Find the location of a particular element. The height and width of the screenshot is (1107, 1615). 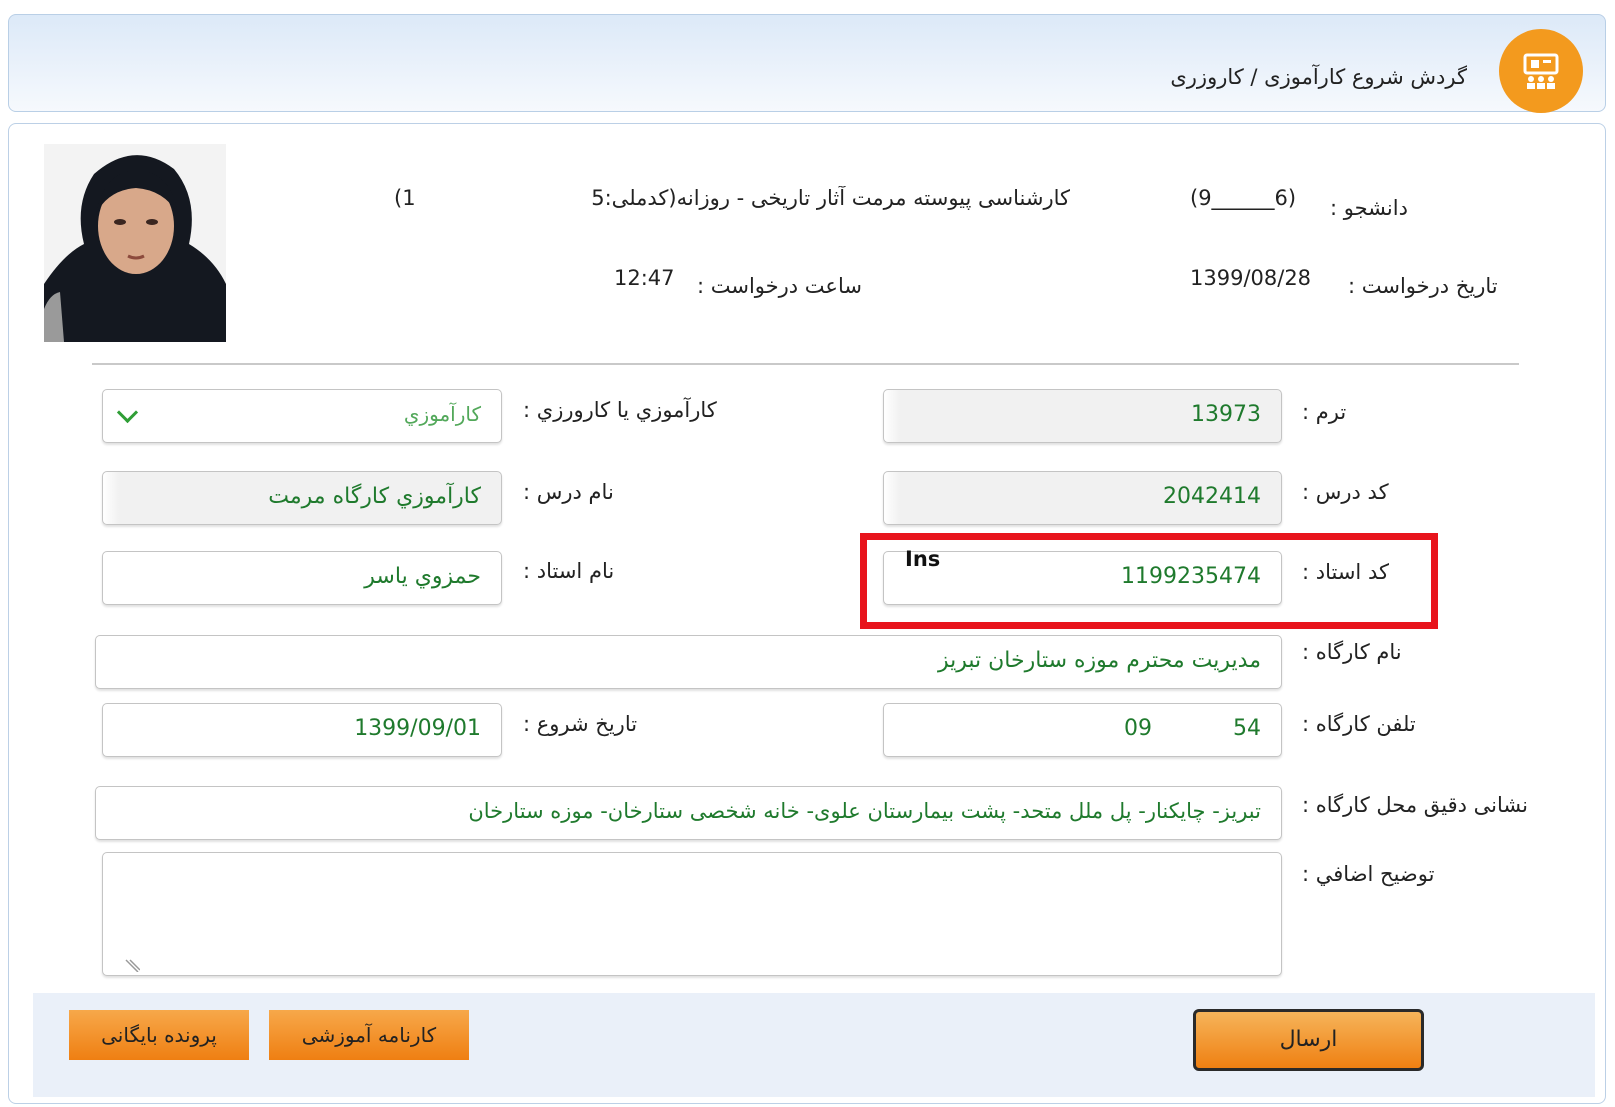

workshop-phone-field: 09 54 is located at coordinates (1082, 730).